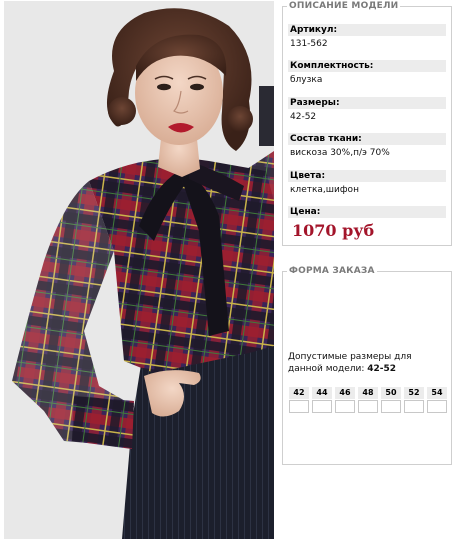 The image size is (457, 545). Describe the element at coordinates (391, 393) in the screenshot. I see `size-header-50: 50` at that location.